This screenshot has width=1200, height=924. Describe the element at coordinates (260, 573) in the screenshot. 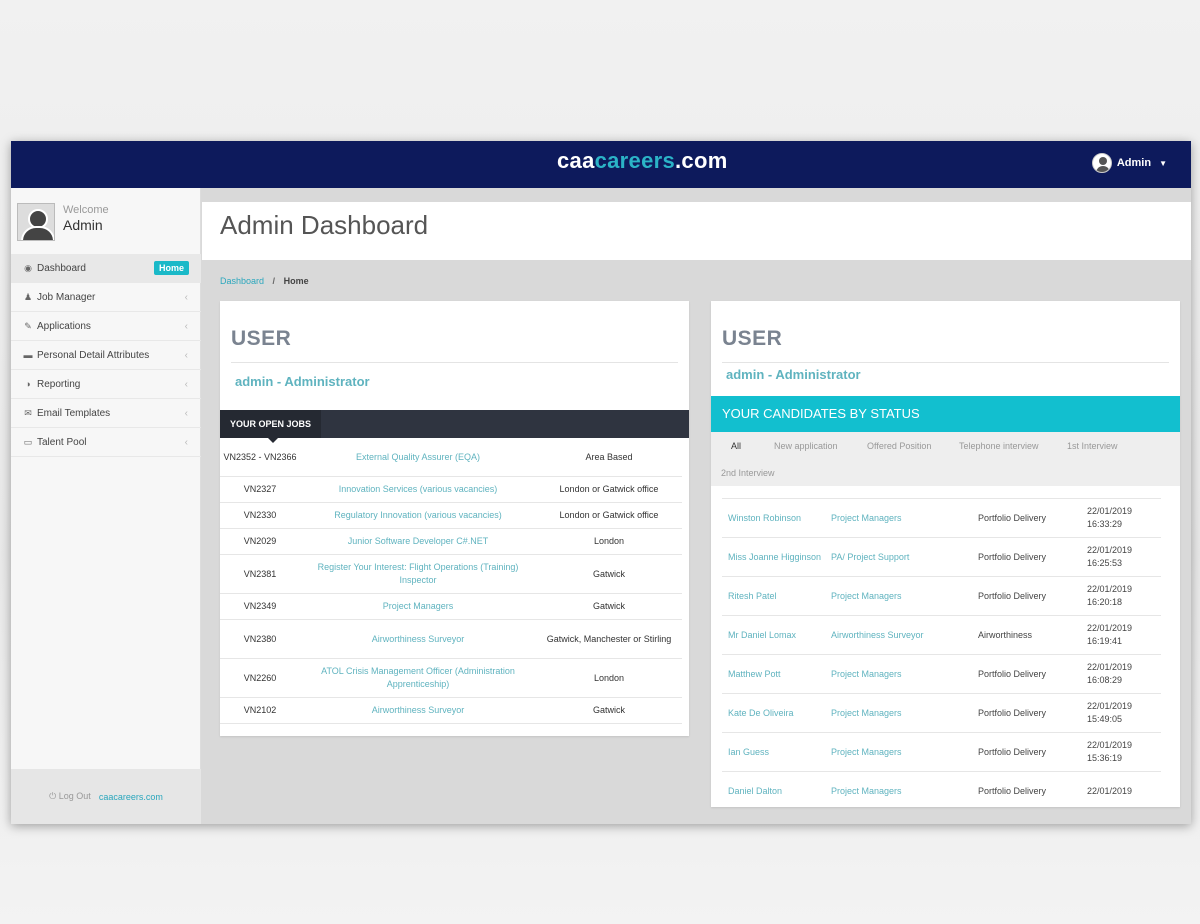

I see `job-id: VN2381` at that location.